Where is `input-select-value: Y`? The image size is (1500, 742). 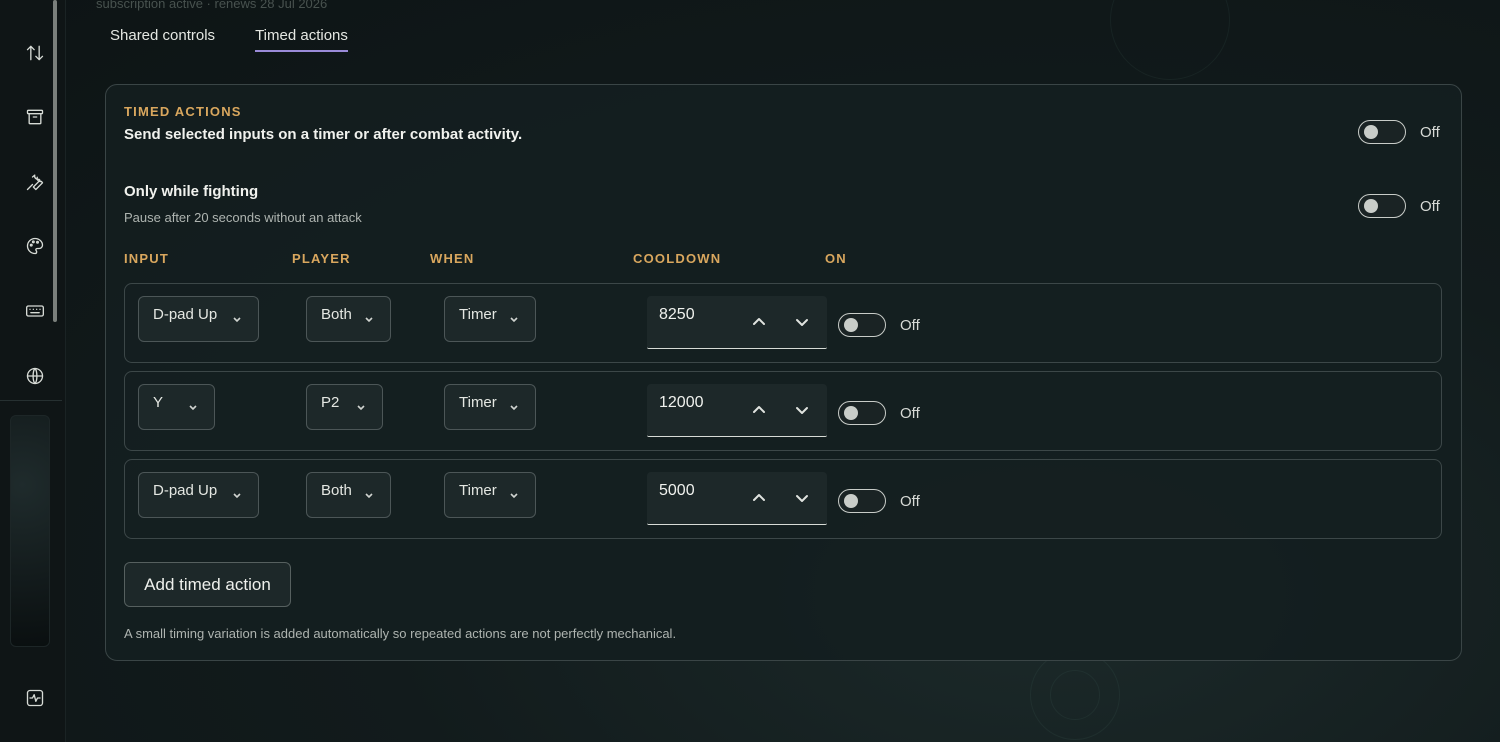 input-select-value: Y is located at coordinates (158, 402).